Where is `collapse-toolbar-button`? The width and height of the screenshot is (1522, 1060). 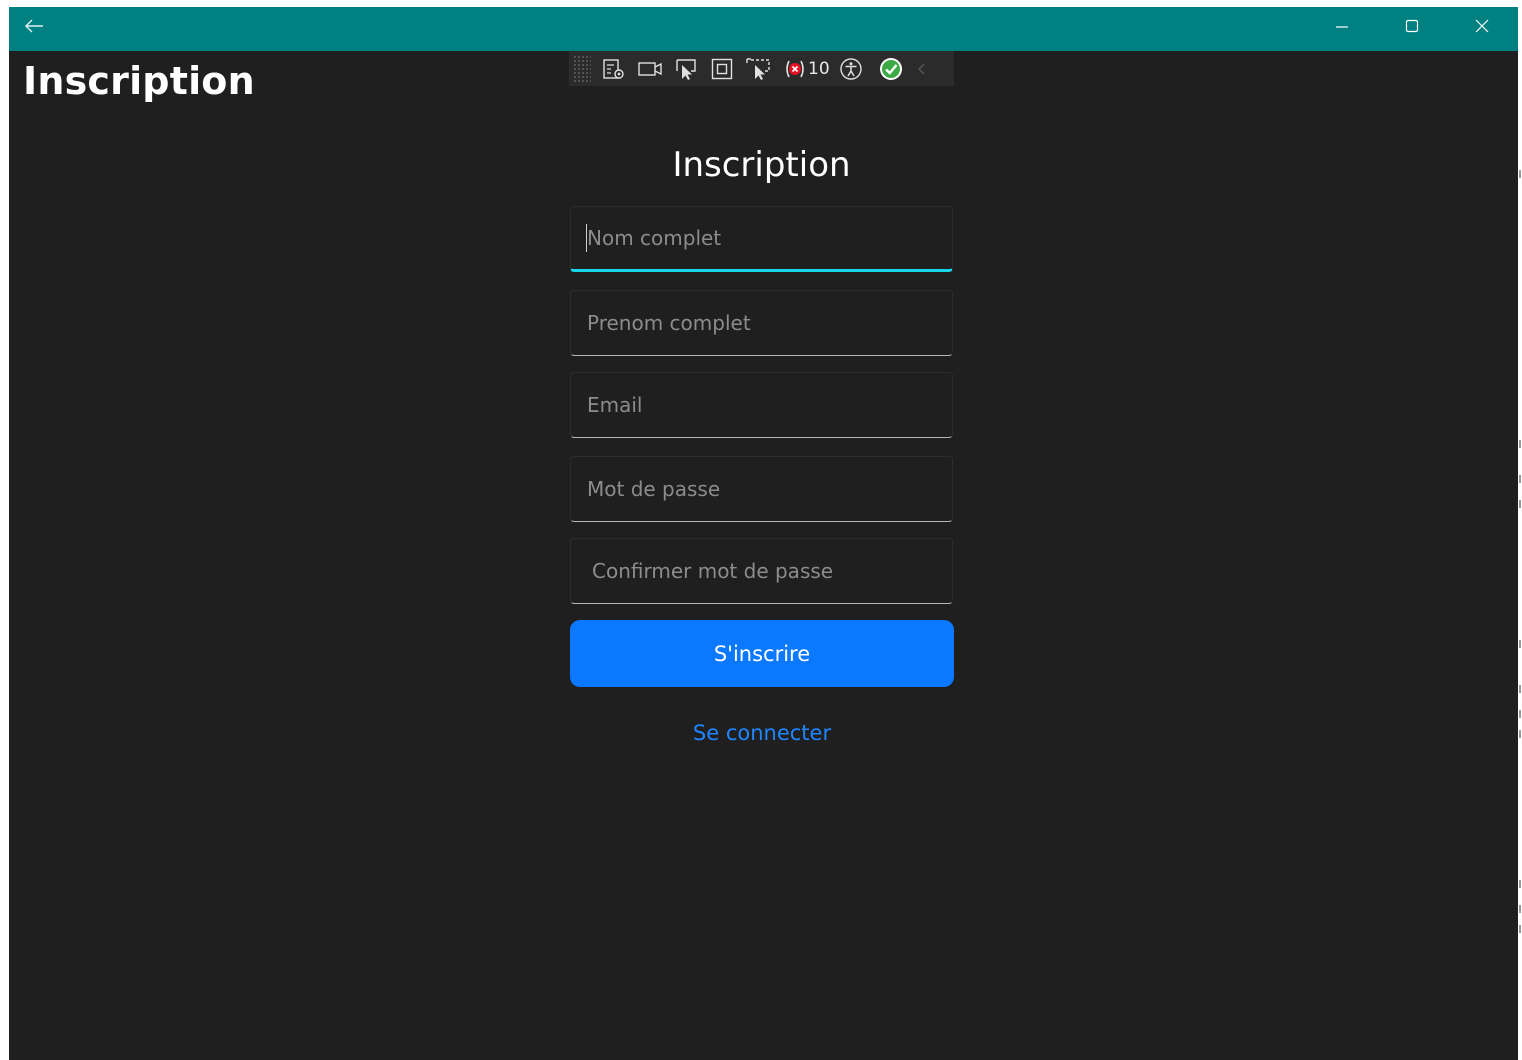
collapse-toolbar-button is located at coordinates (921, 69).